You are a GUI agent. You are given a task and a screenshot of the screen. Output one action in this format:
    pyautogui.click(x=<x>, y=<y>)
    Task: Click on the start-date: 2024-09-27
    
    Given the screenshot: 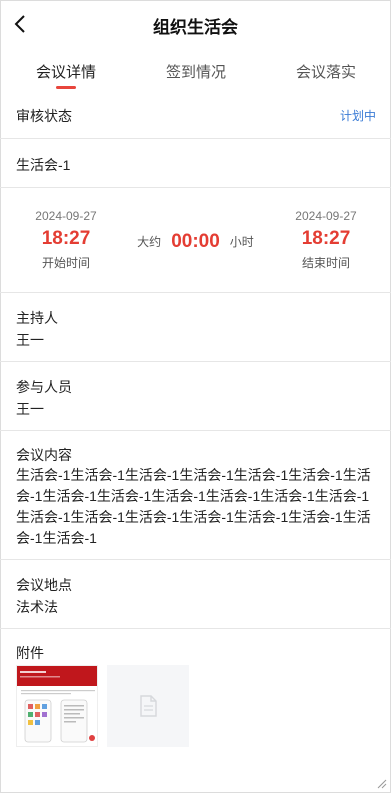 What is the action you would take?
    pyautogui.click(x=66, y=216)
    